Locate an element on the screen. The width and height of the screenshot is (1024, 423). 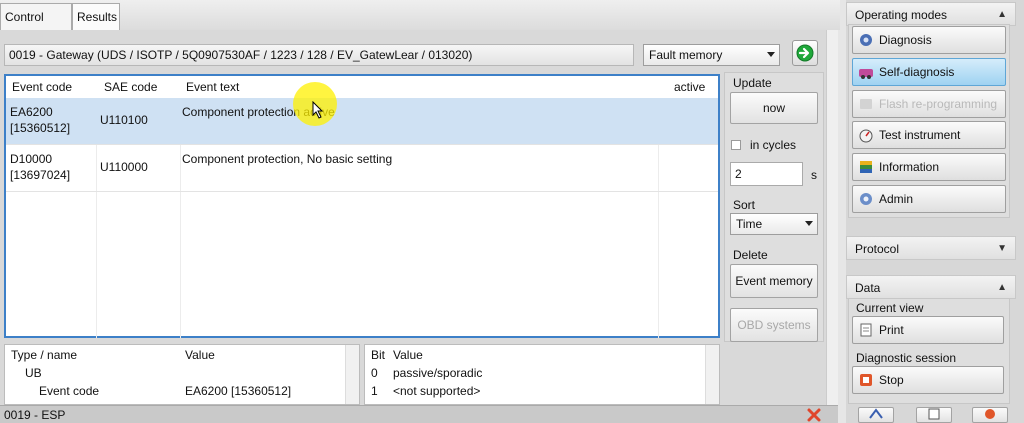
main-scrollbar is located at coordinates (832, 217).